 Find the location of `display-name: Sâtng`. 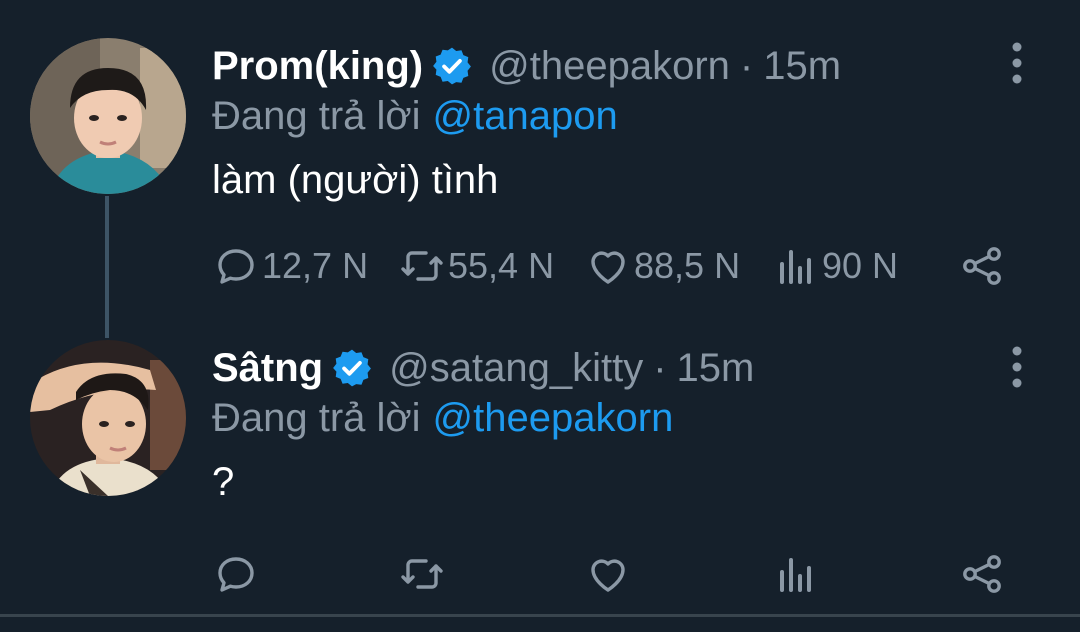

display-name: Sâtng is located at coordinates (267, 368).